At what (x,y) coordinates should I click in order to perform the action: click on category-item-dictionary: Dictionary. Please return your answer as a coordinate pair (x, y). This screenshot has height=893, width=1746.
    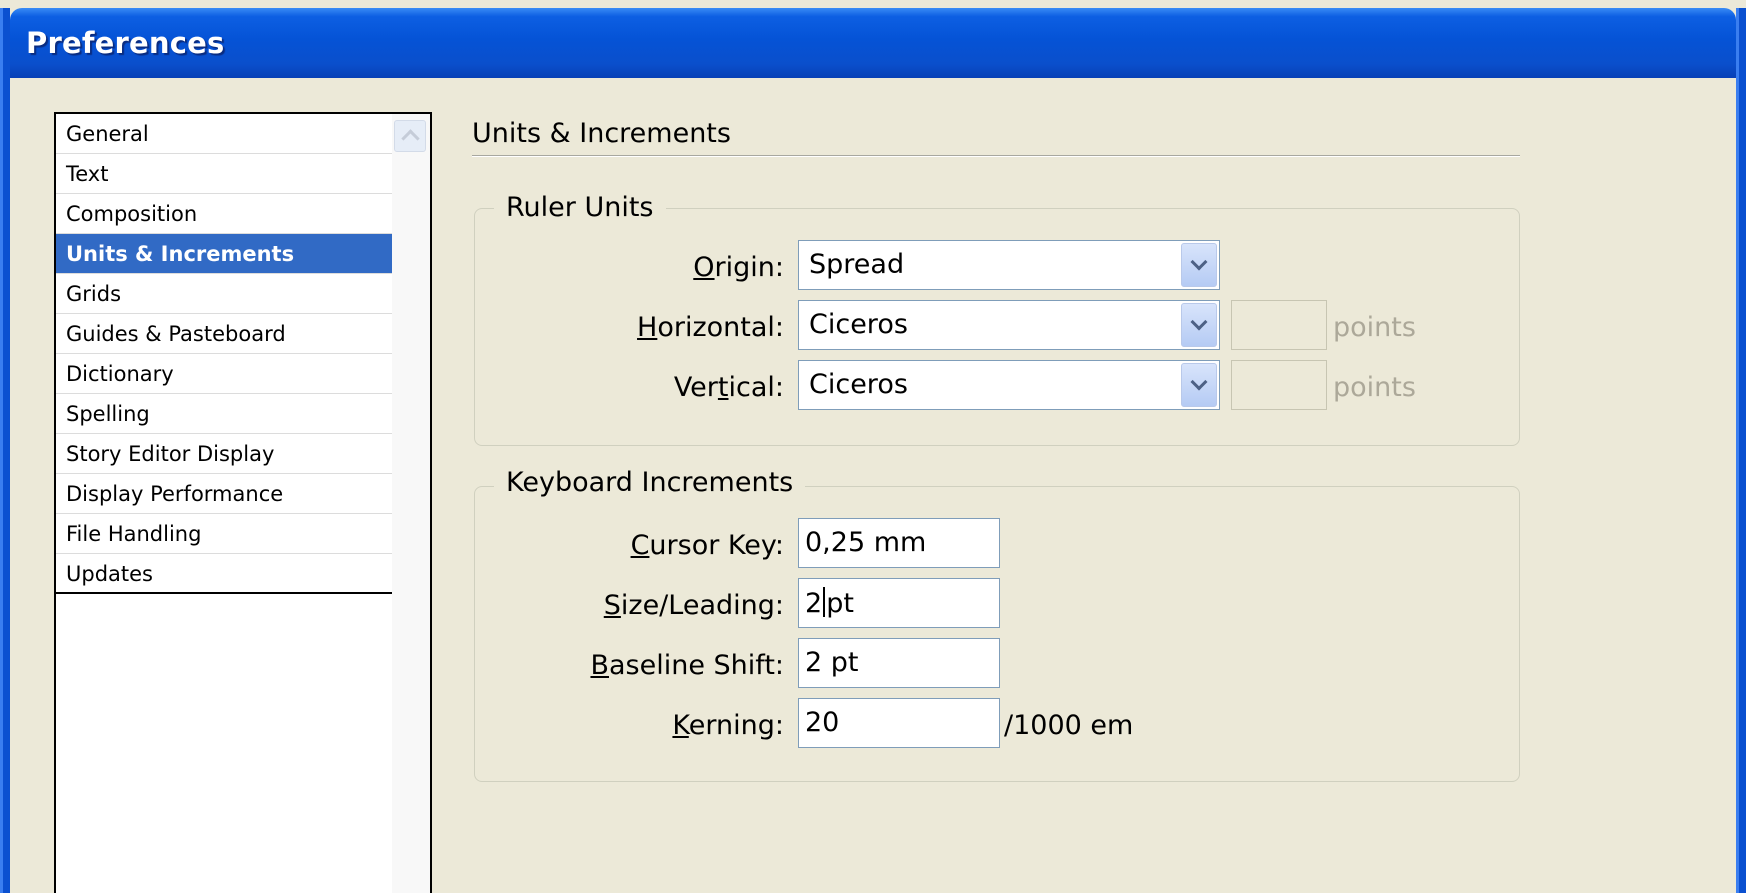
    Looking at the image, I should click on (224, 374).